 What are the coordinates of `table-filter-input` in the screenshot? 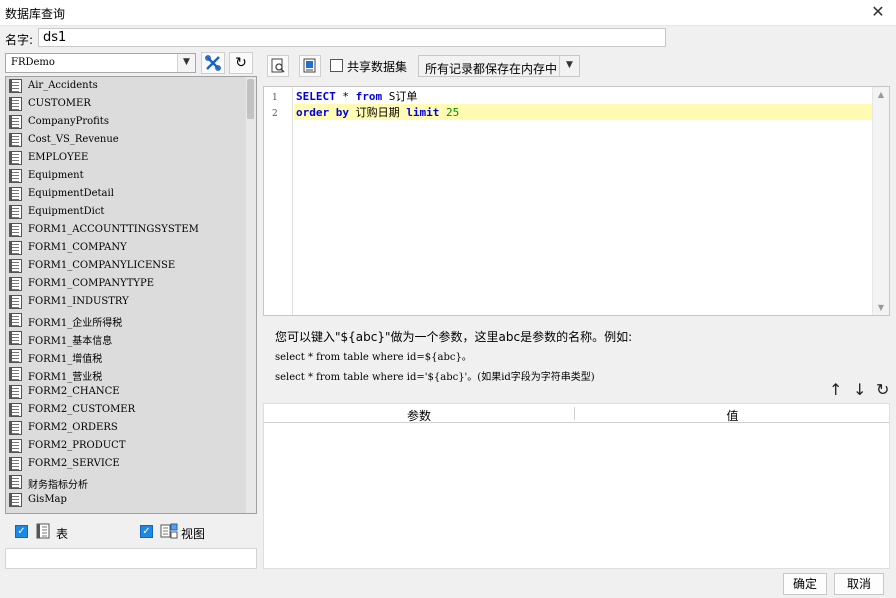 It's located at (131, 558).